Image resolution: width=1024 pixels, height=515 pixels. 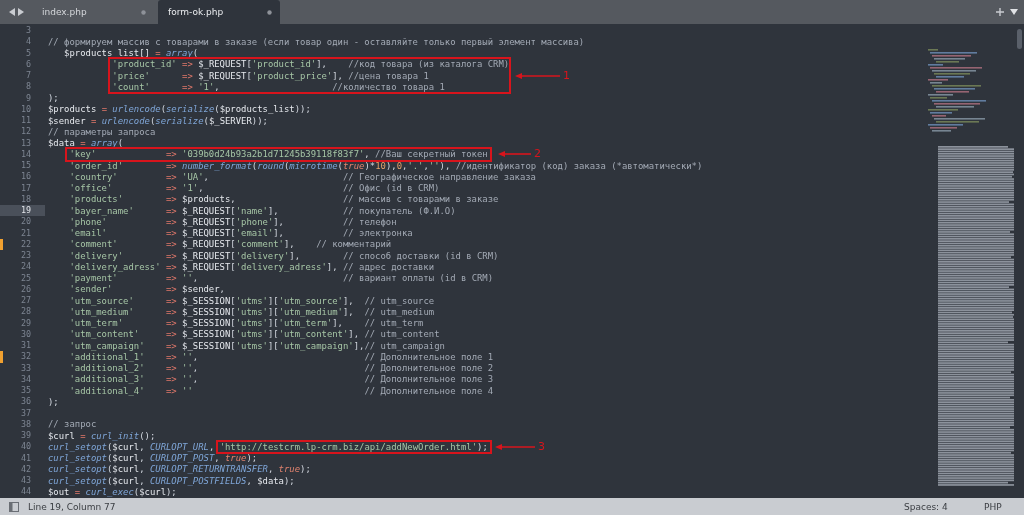 What do you see at coordinates (252, 266) in the screenshot?
I see `code-line: 'delivery_adress' => $_REQUEST['delivery_adress'], // адрес доставки` at bounding box center [252, 266].